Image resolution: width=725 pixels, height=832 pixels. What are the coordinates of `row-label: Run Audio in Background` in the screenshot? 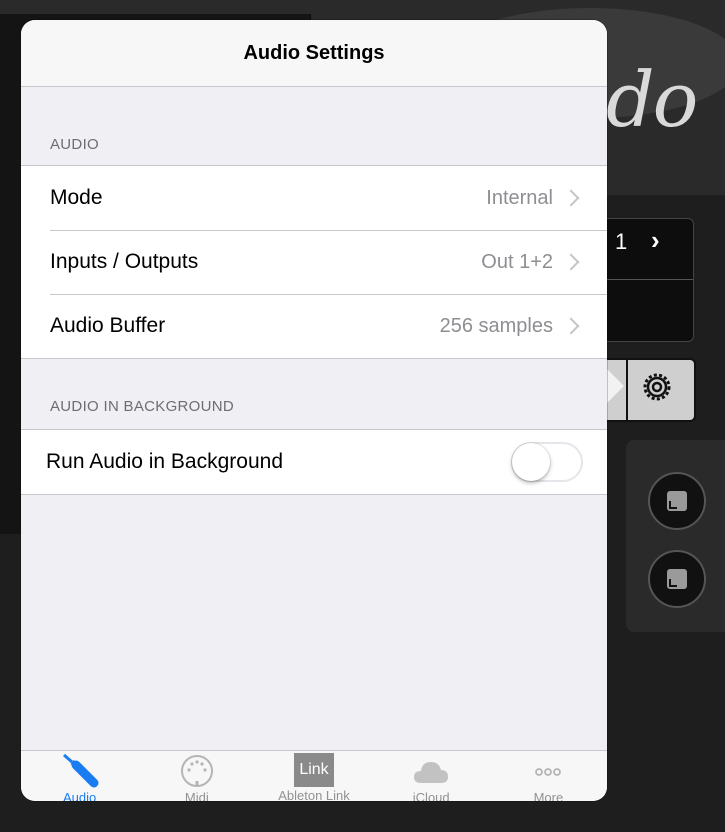 It's located at (164, 461).